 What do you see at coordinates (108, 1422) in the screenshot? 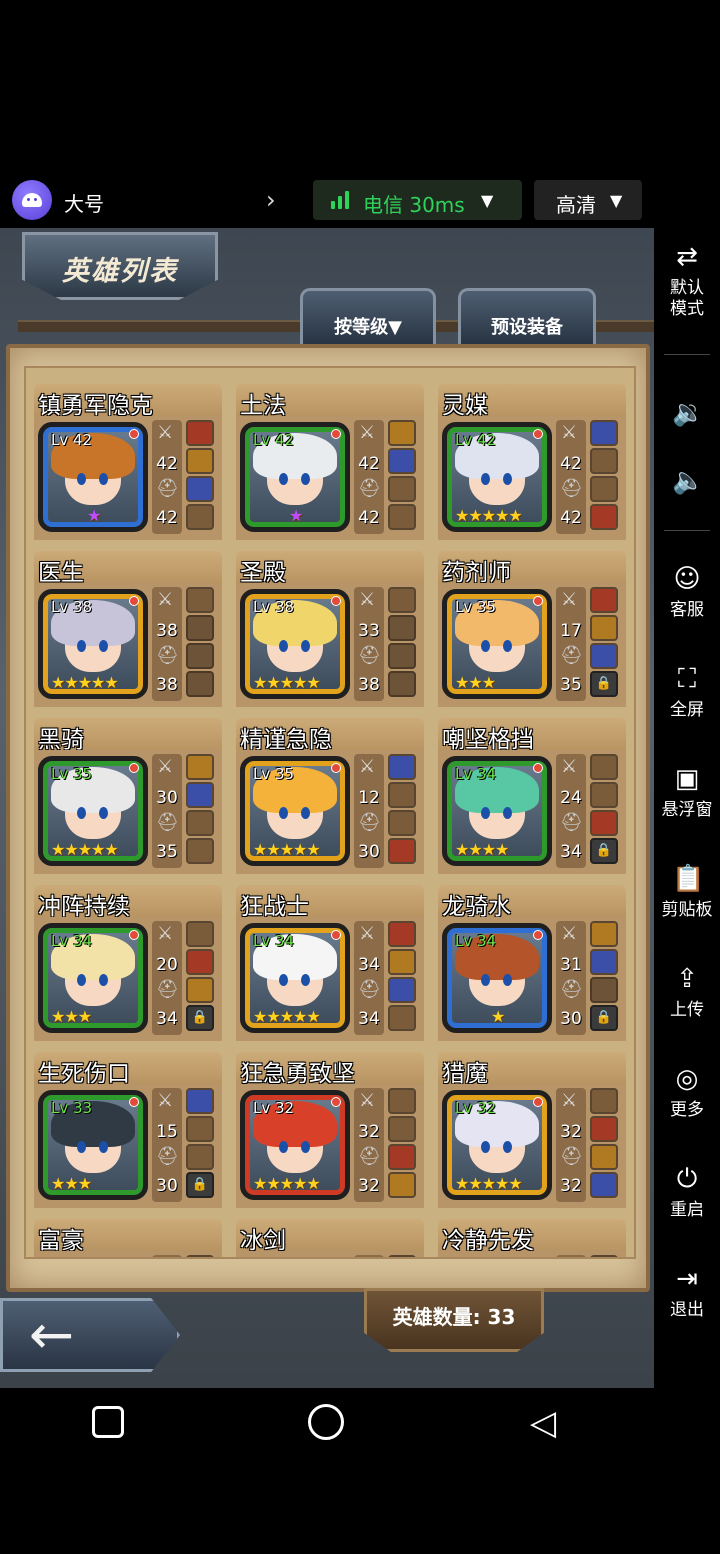
I see `recent-apps-icon` at bounding box center [108, 1422].